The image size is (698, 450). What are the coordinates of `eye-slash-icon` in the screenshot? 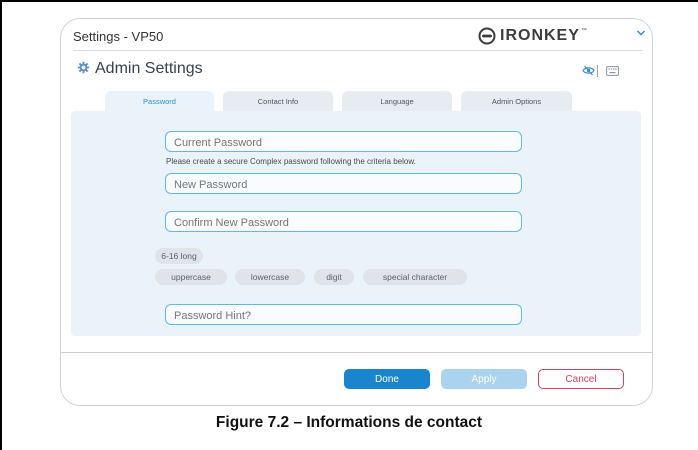 It's located at (588, 70).